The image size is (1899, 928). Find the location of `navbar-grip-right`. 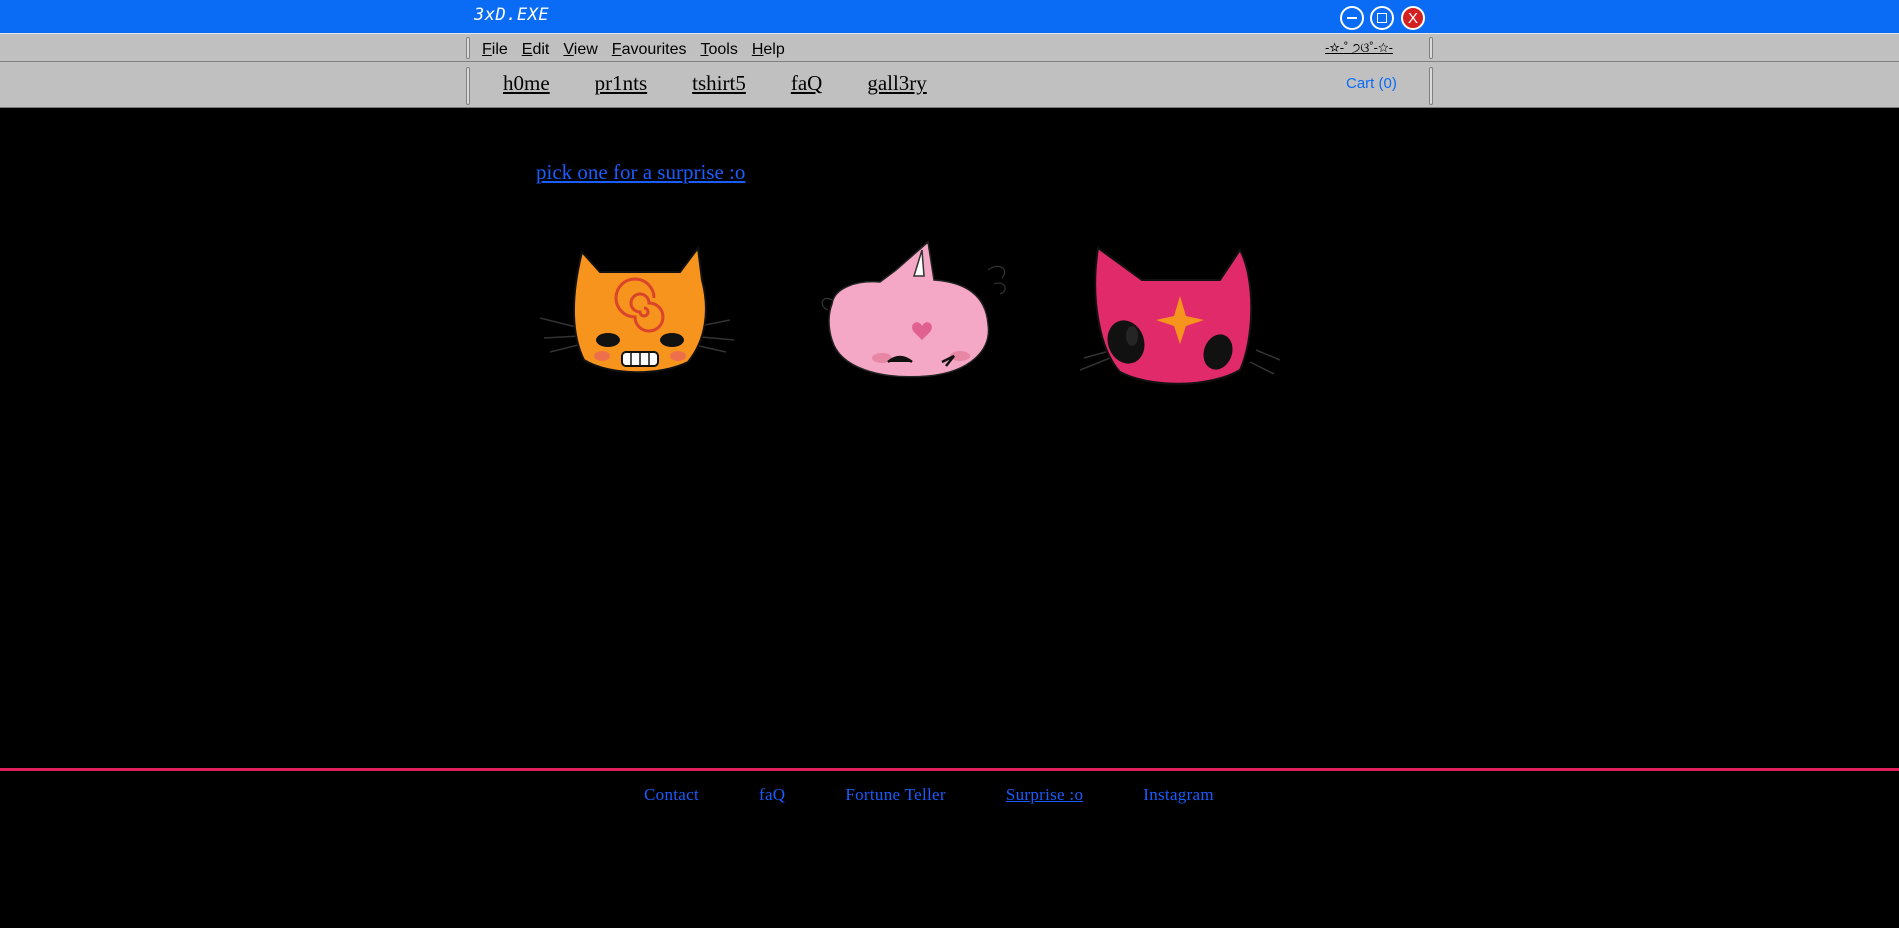

navbar-grip-right is located at coordinates (1431, 86).